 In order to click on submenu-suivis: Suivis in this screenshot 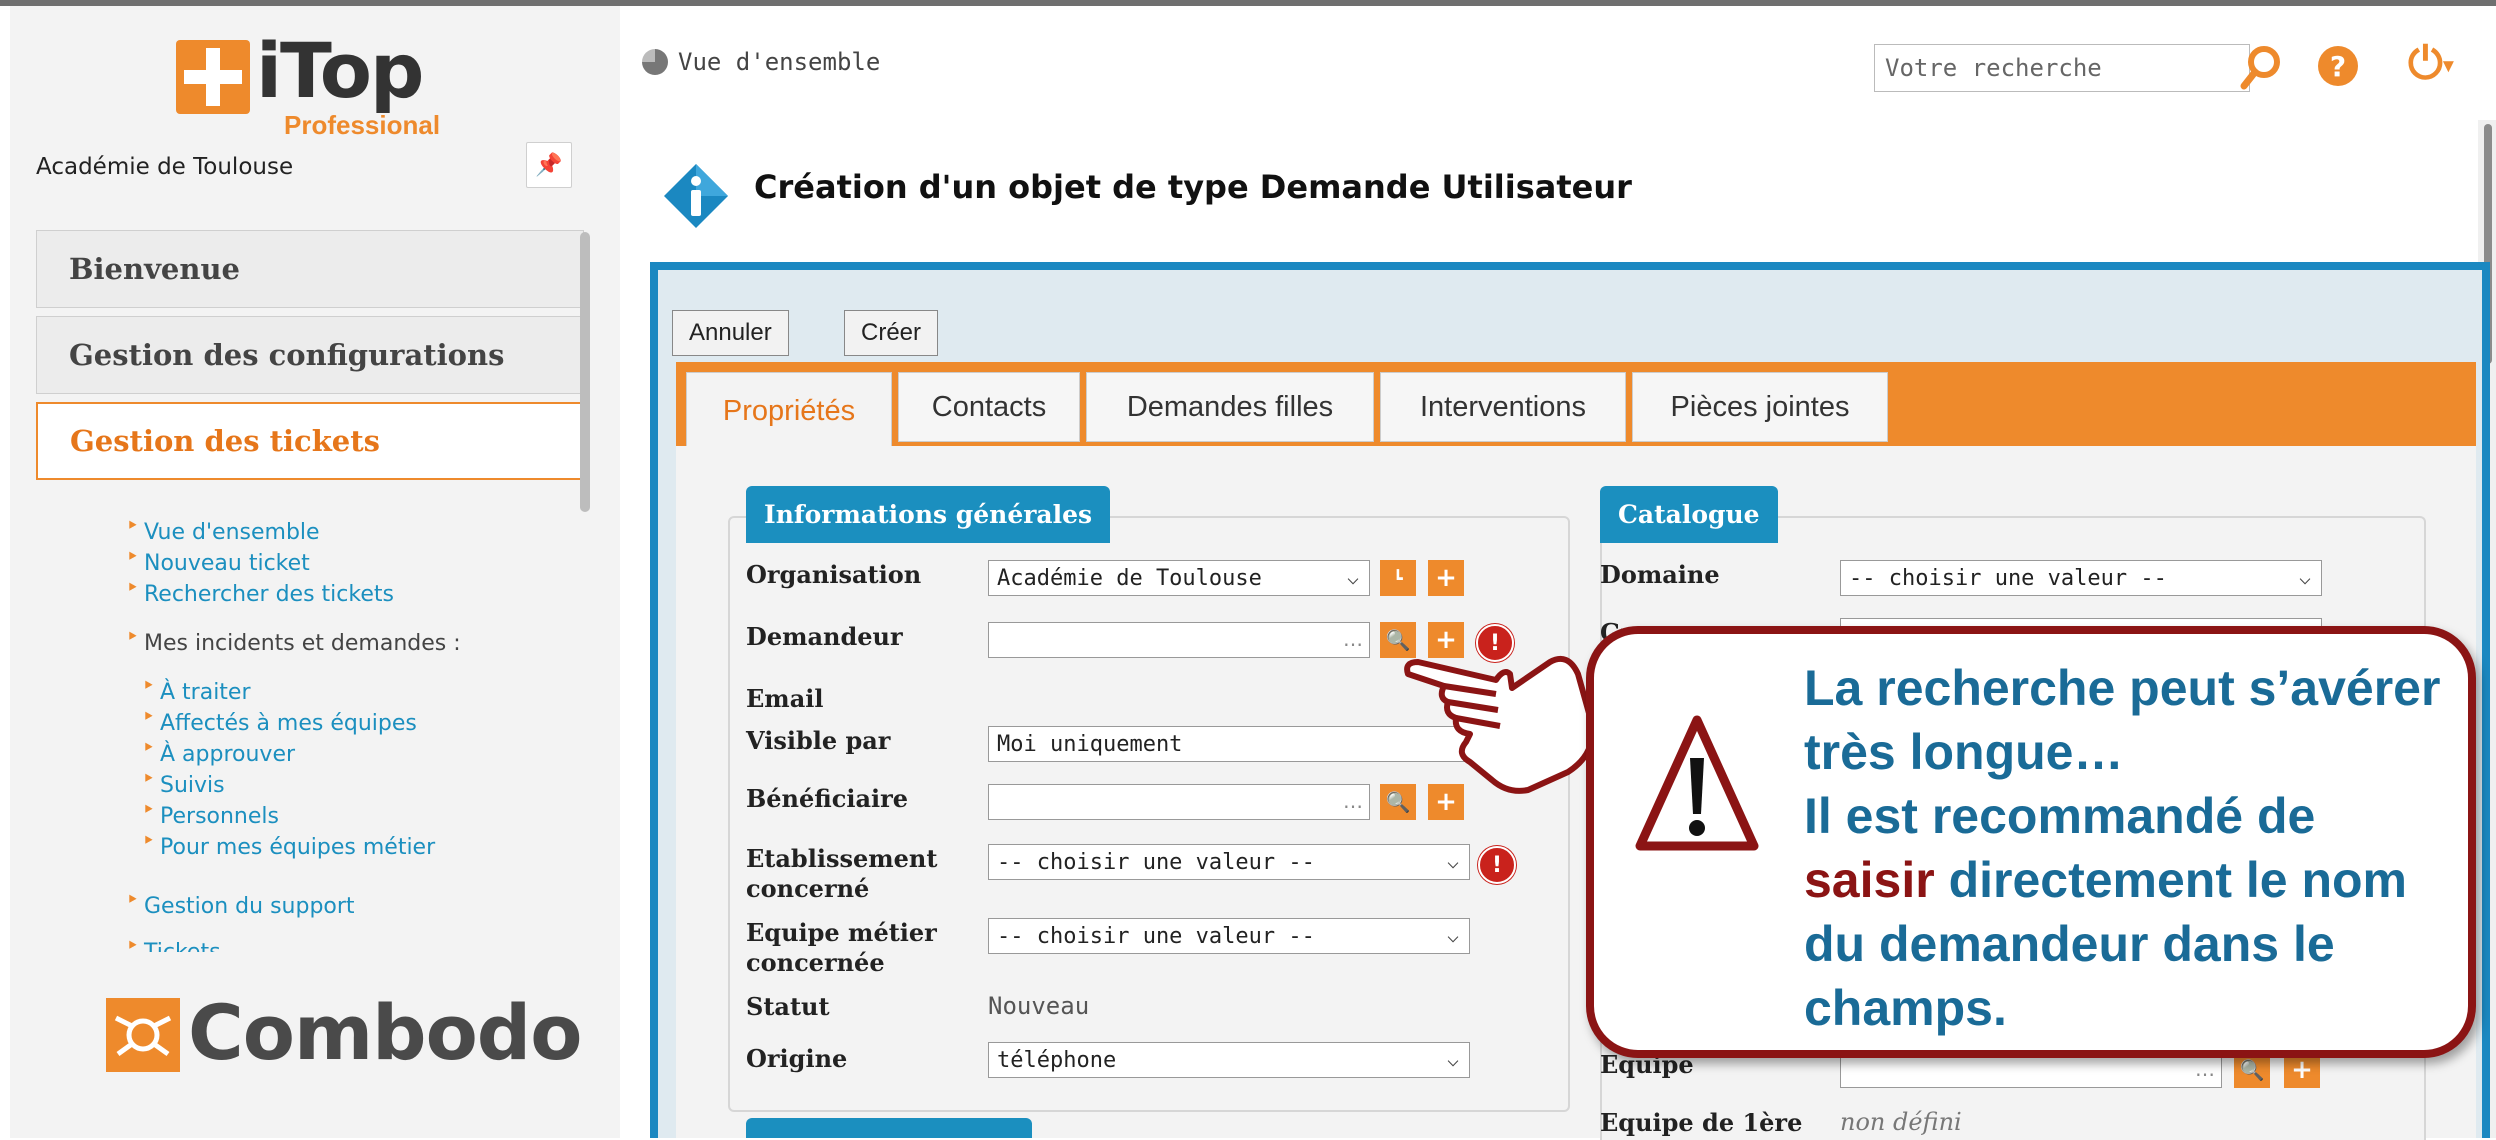, I will do `click(183, 782)`.